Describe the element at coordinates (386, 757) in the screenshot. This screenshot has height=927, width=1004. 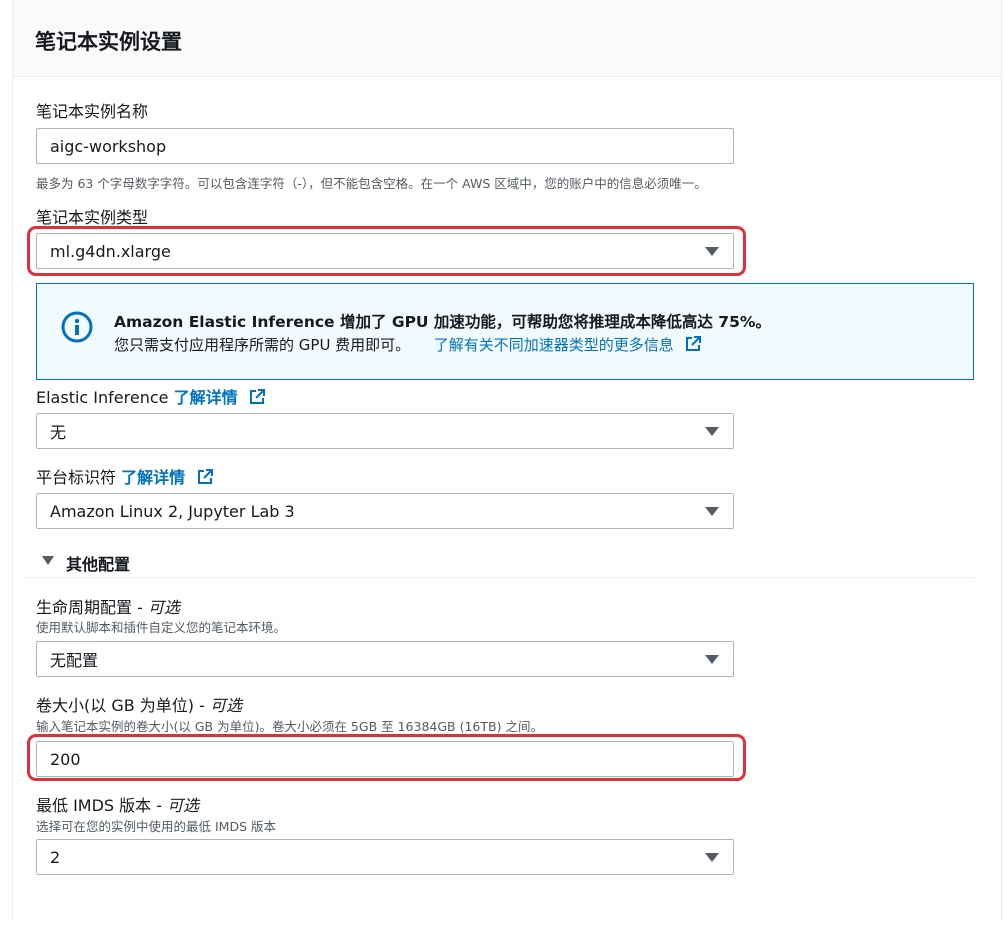
I see `volume-size-highlight` at that location.